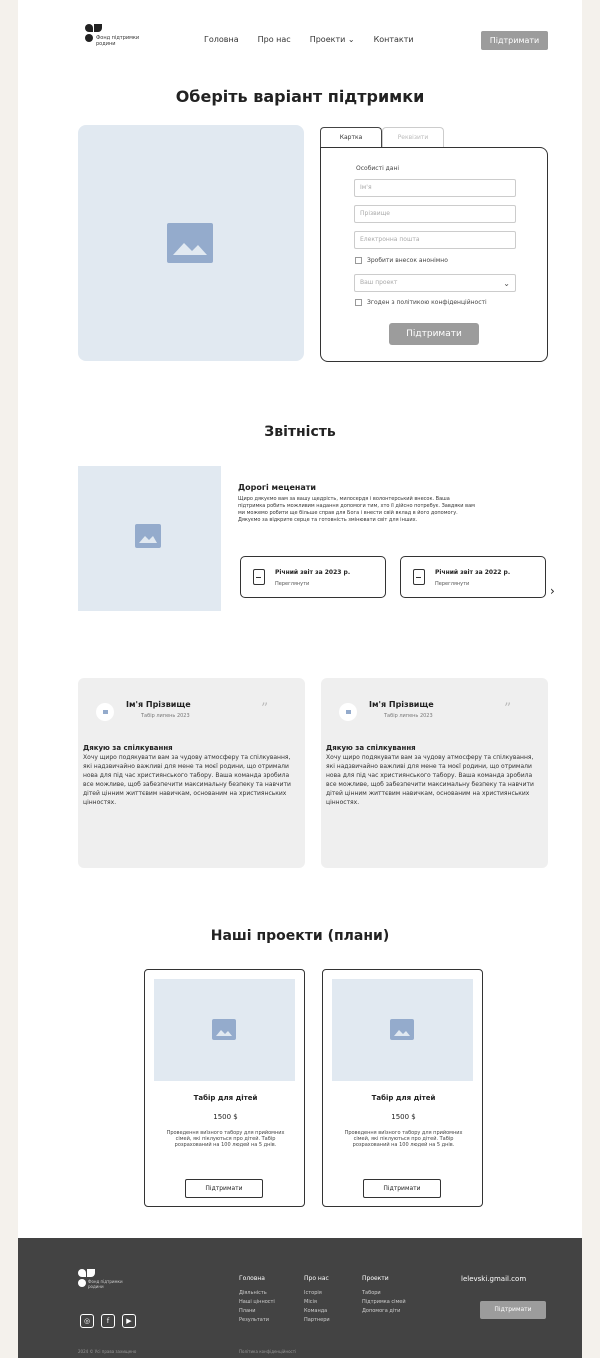 The width and height of the screenshot is (600, 1358). Describe the element at coordinates (313, 572) in the screenshot. I see `report-card-title: Річний звіт за 2023 р.` at that location.